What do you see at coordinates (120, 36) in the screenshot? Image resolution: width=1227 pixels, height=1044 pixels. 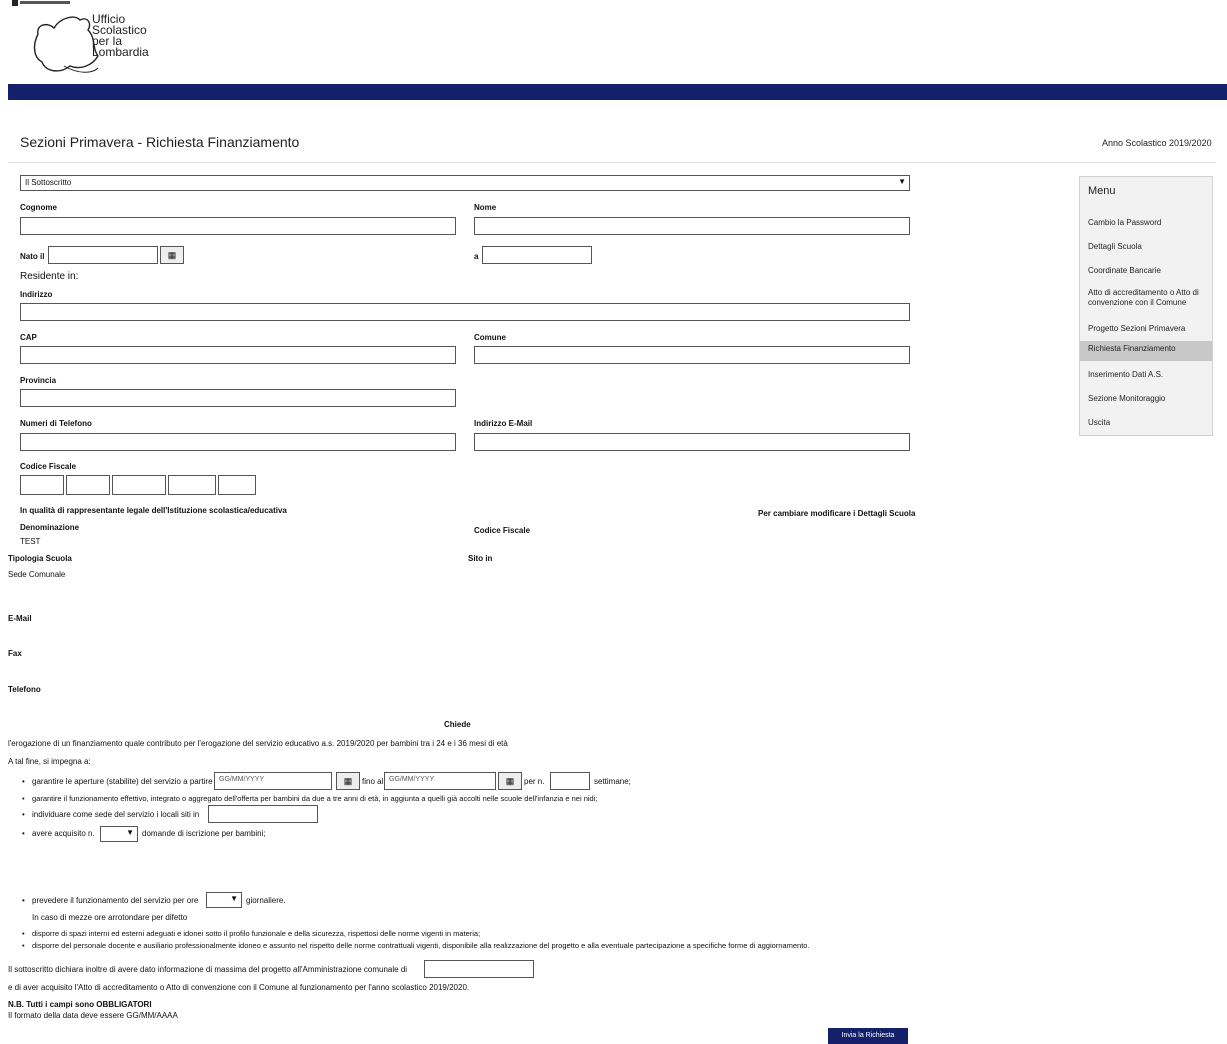 I see `logo-text: Ufficio Scolastico per la Lombardia` at bounding box center [120, 36].